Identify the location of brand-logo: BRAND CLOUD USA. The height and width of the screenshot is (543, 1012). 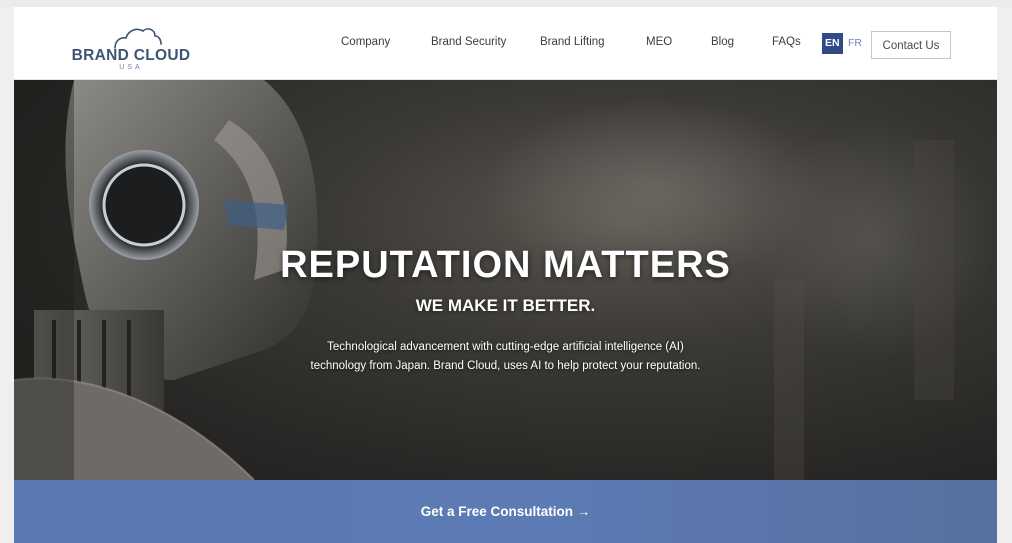
(131, 47).